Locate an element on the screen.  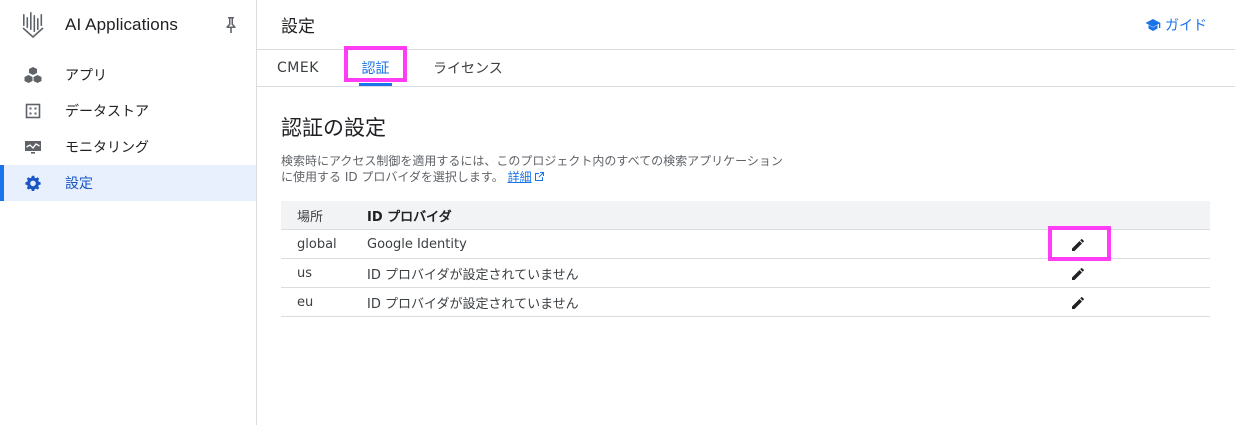
location-cell: us is located at coordinates (305, 273).